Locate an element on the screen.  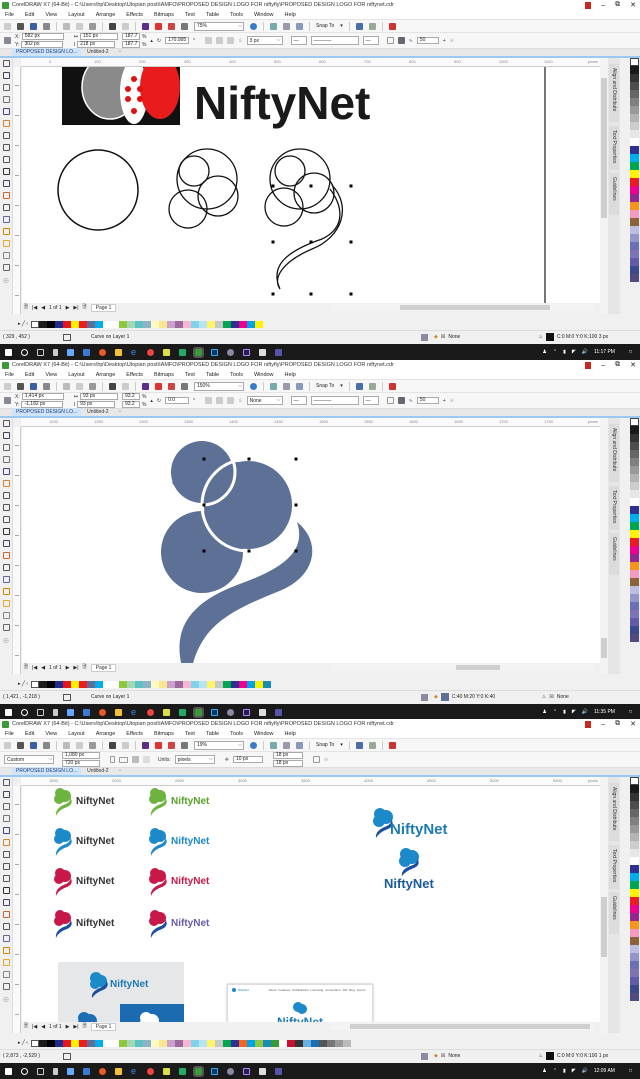
menu-window: Window is located at coordinates (264, 734).